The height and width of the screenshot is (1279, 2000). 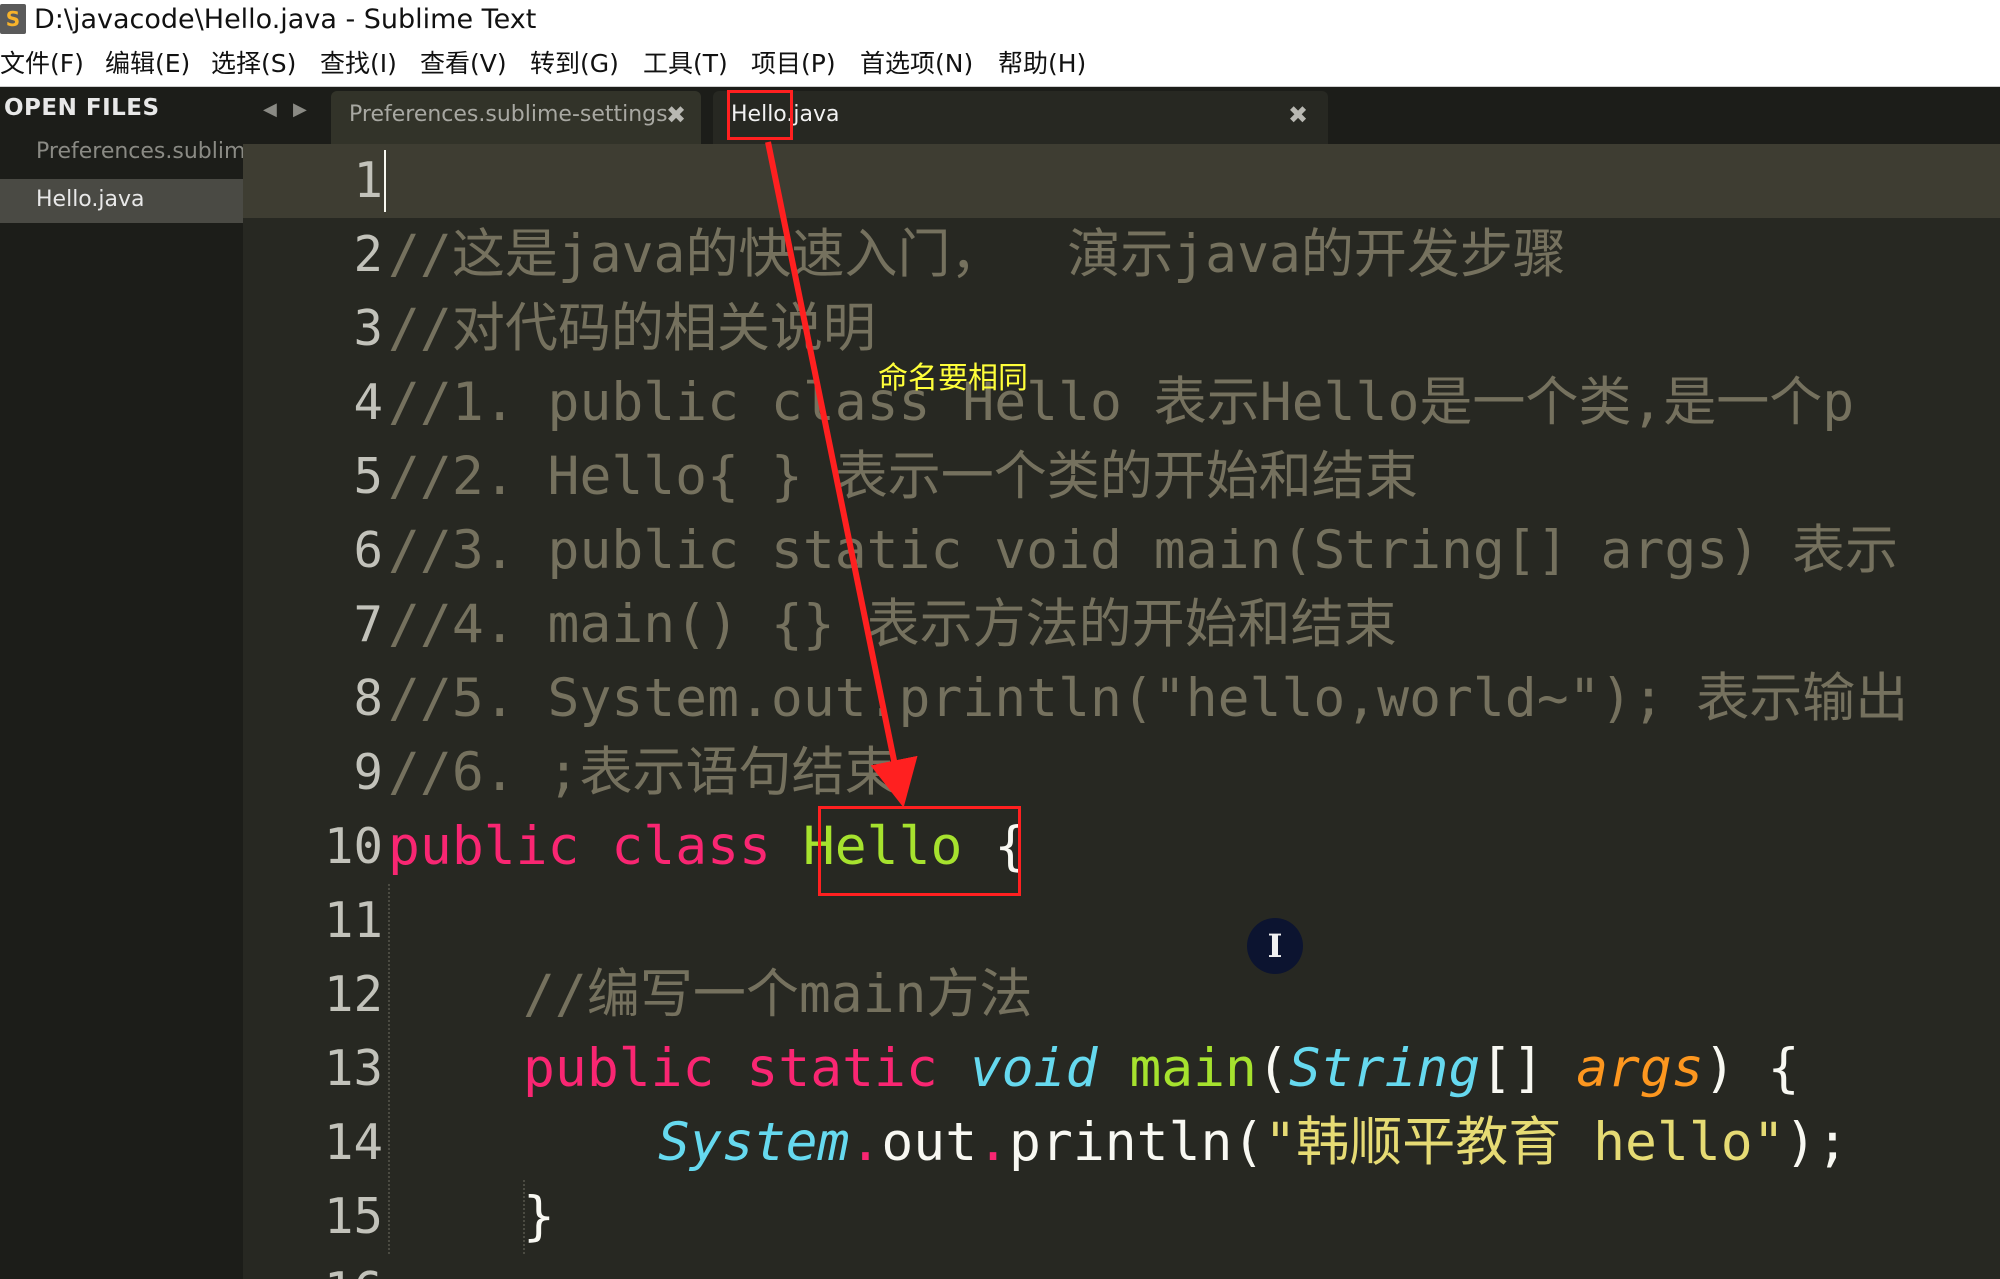 What do you see at coordinates (1783, 1068) in the screenshot?
I see `open-brace: {` at bounding box center [1783, 1068].